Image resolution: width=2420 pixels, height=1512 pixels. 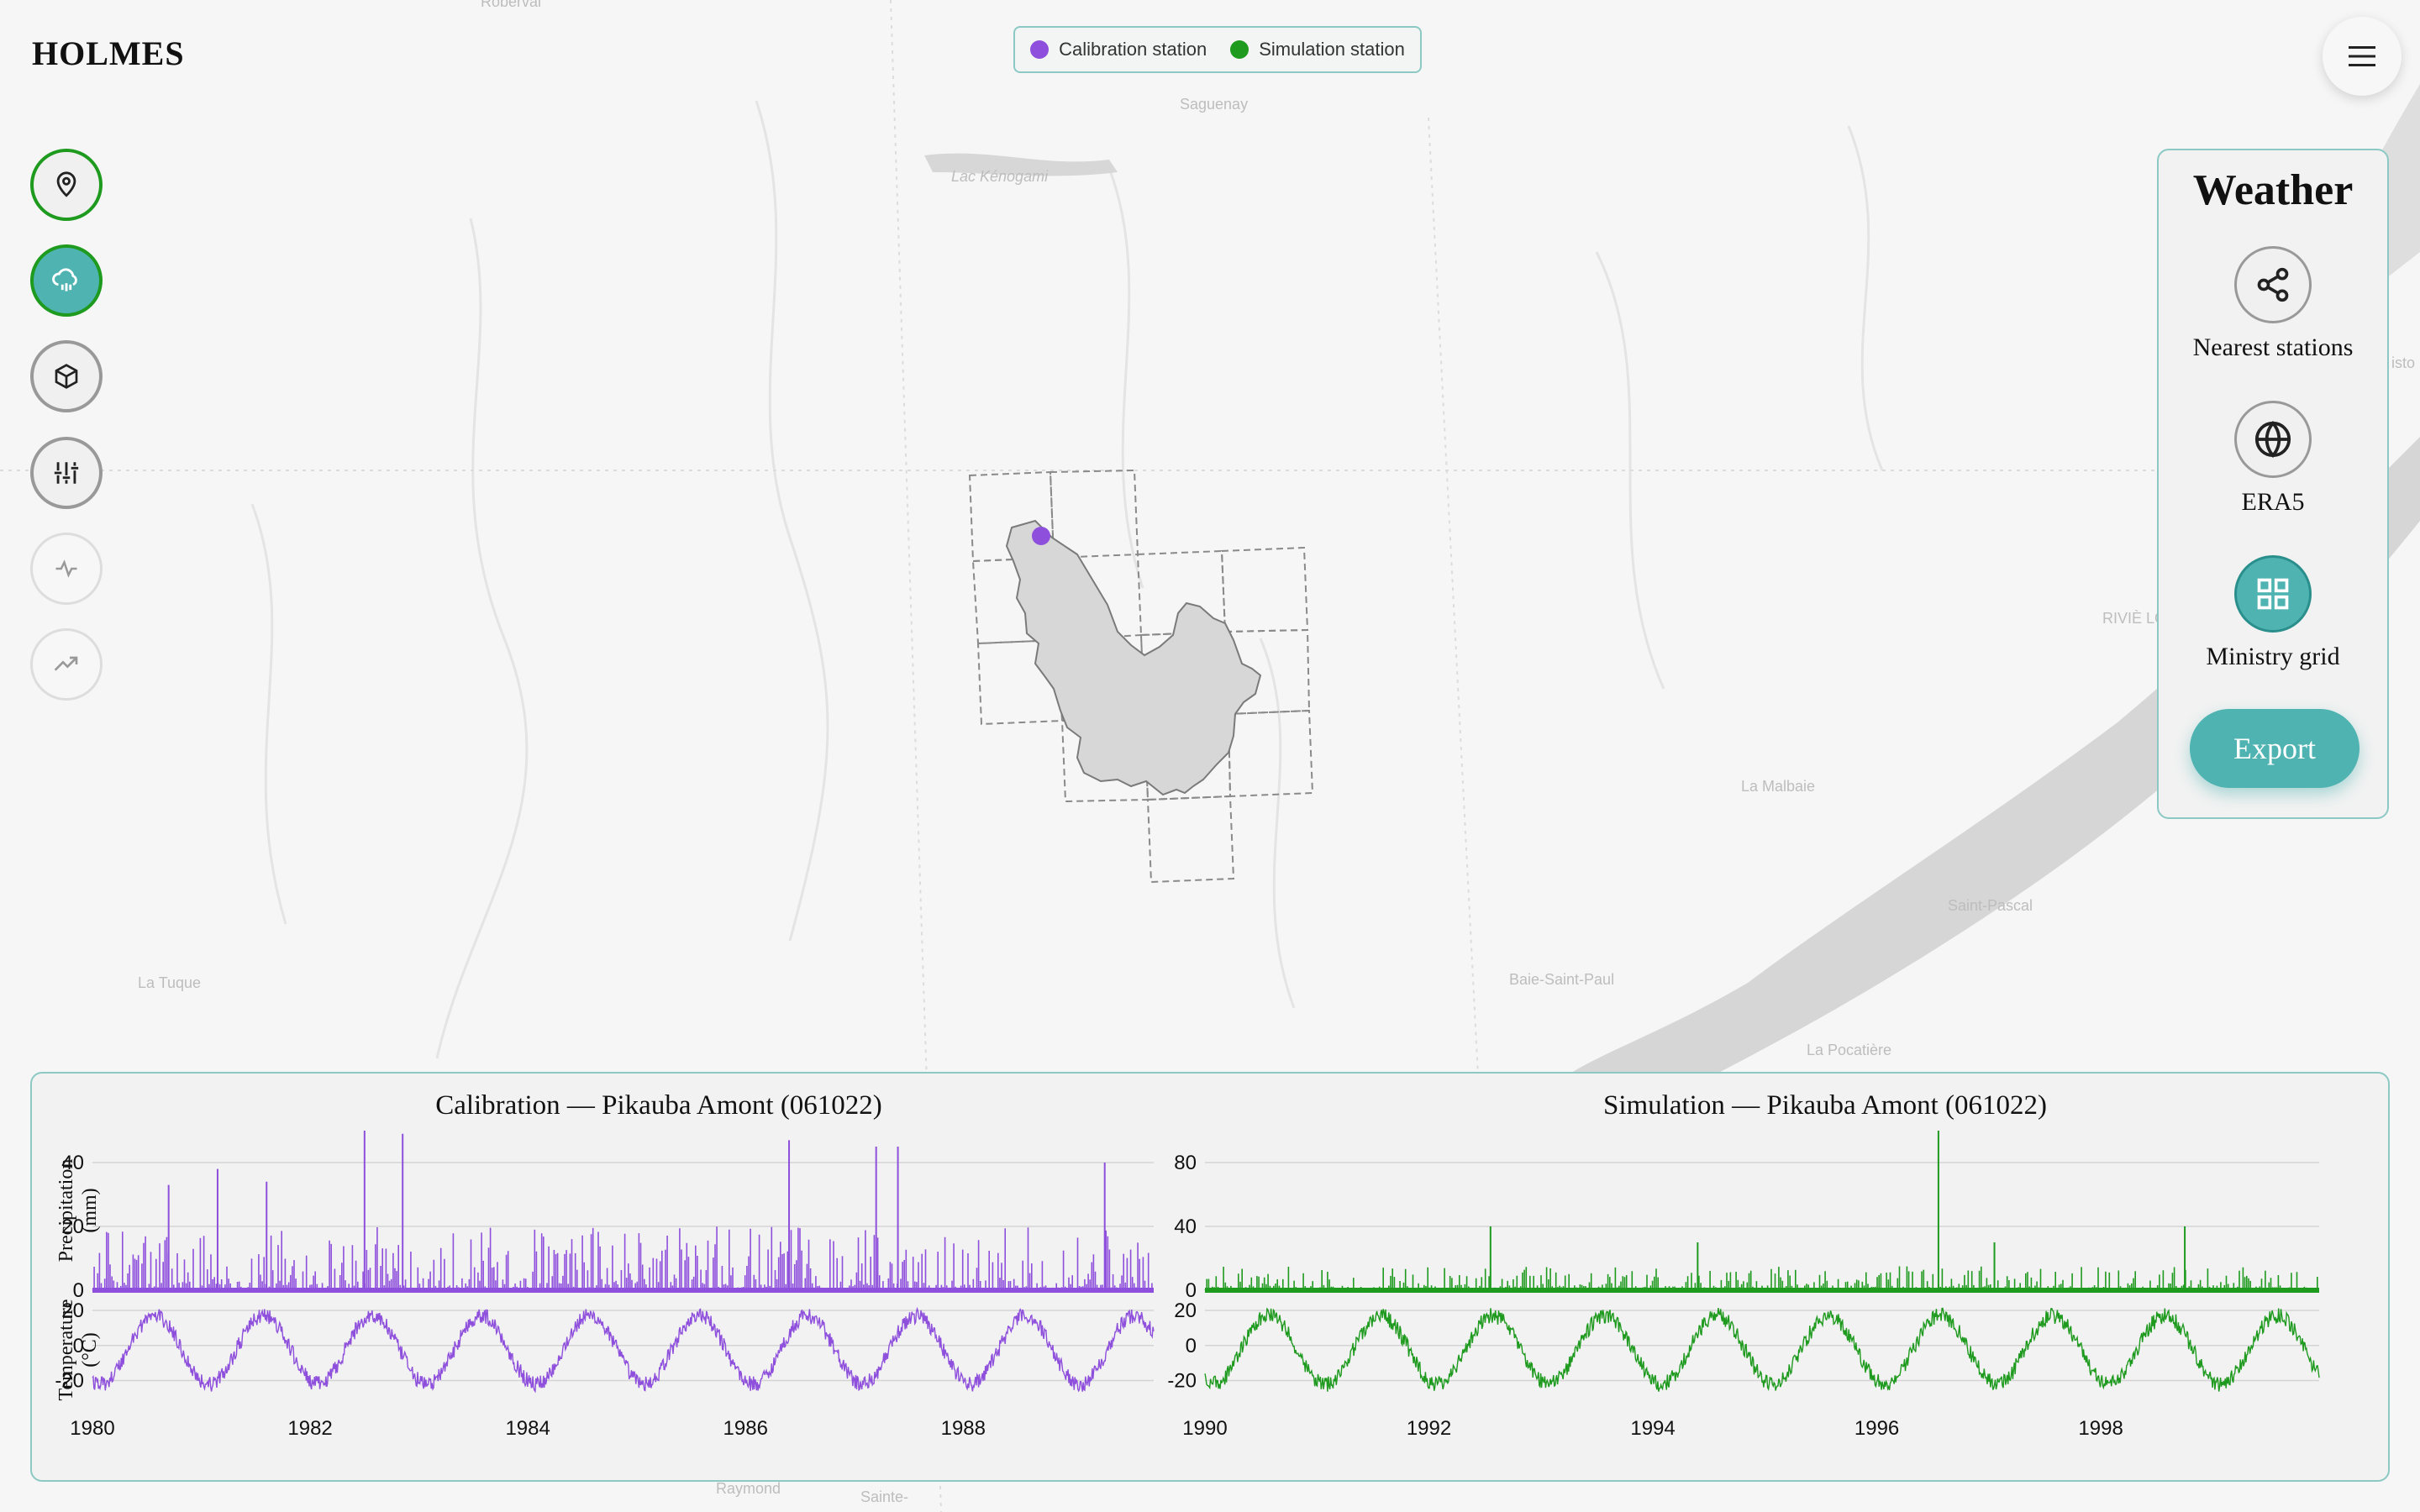 I want to click on weather-panel-title: Weather, so click(x=2273, y=190).